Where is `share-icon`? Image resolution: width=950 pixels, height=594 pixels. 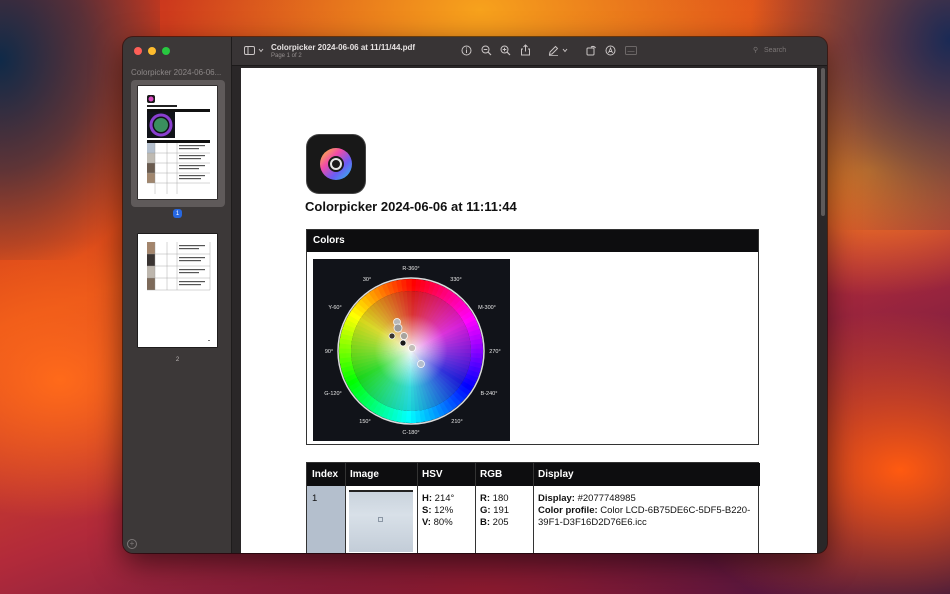 share-icon is located at coordinates (525, 50).